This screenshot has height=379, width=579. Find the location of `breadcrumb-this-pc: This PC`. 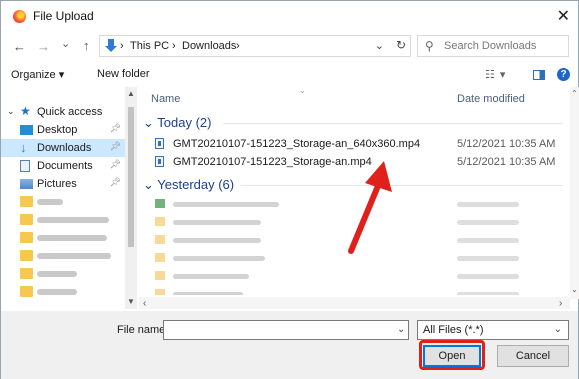

breadcrumb-this-pc: This PC is located at coordinates (149, 46).